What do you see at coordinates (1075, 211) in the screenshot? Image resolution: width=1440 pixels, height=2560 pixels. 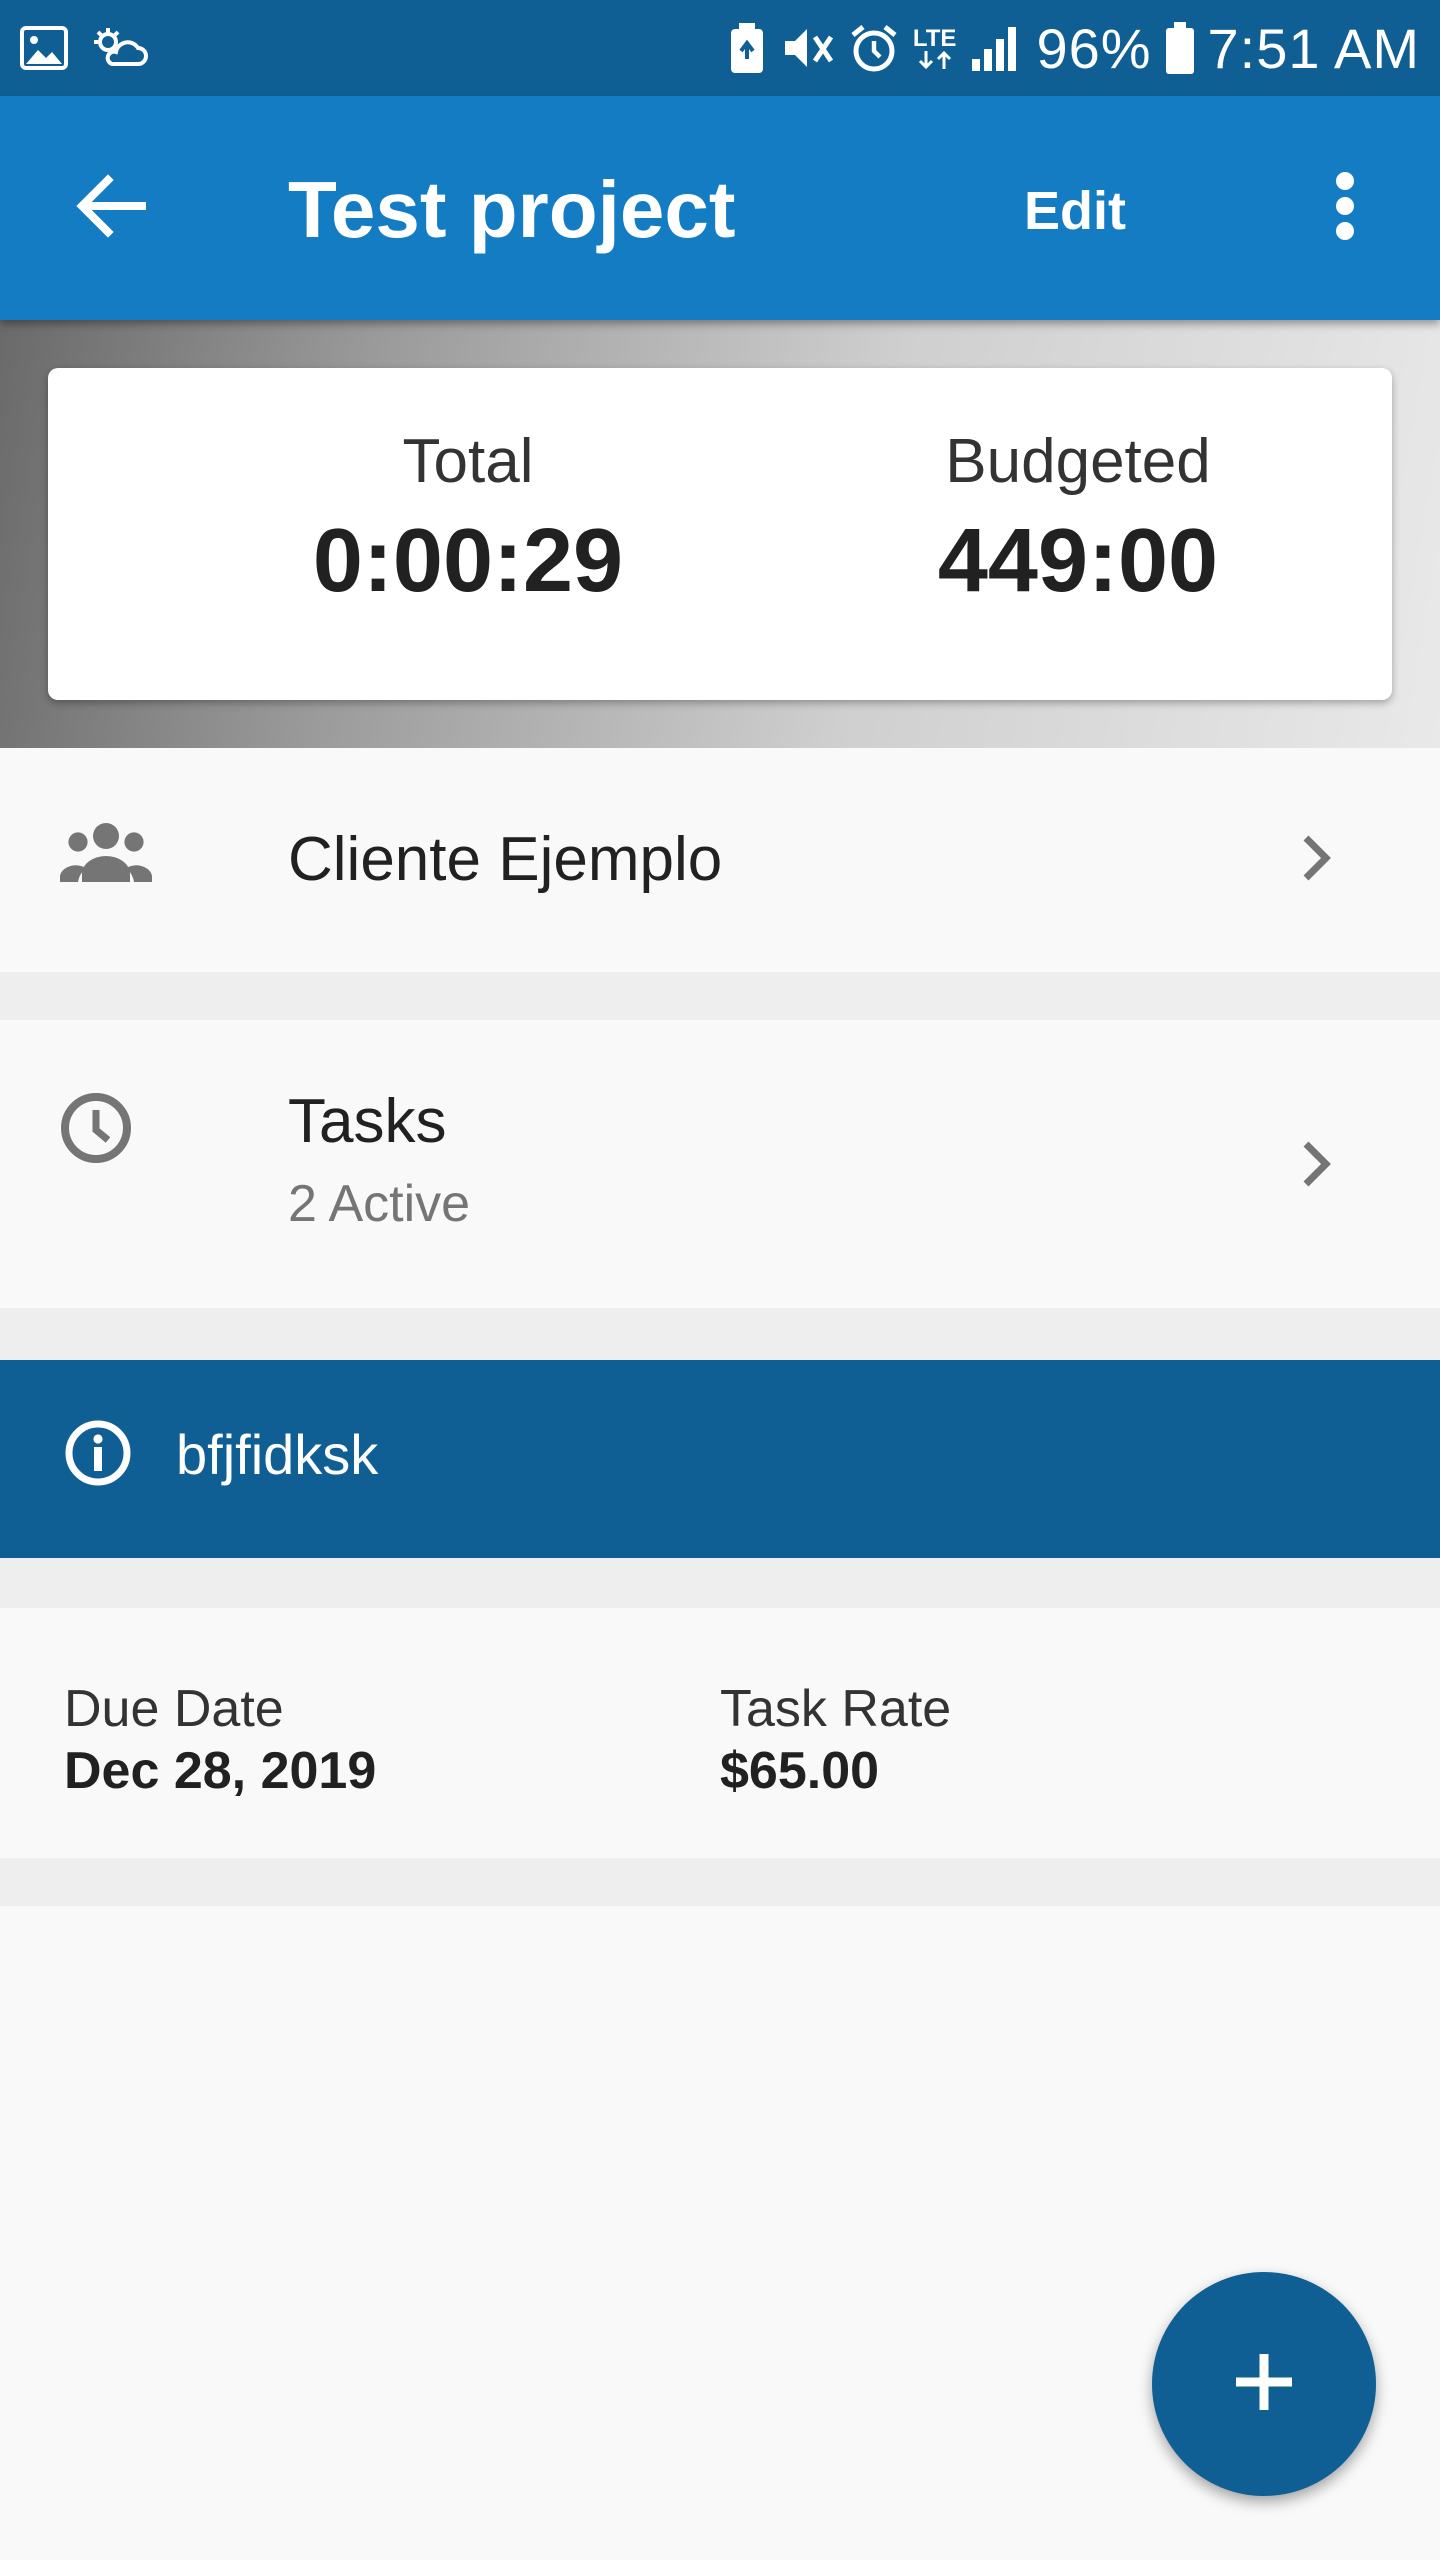 I see `edit-button: Edit` at bounding box center [1075, 211].